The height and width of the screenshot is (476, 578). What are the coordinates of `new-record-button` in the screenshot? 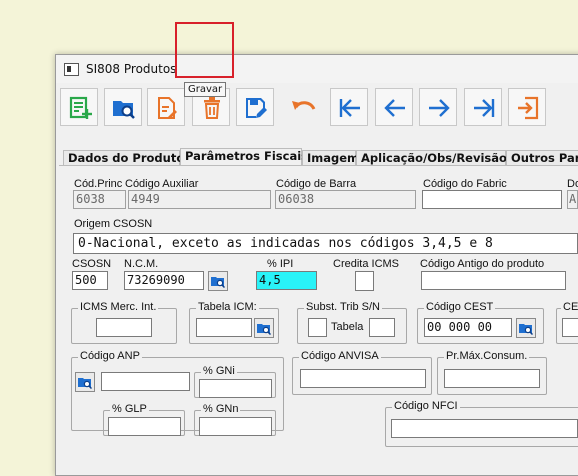 It's located at (79, 107).